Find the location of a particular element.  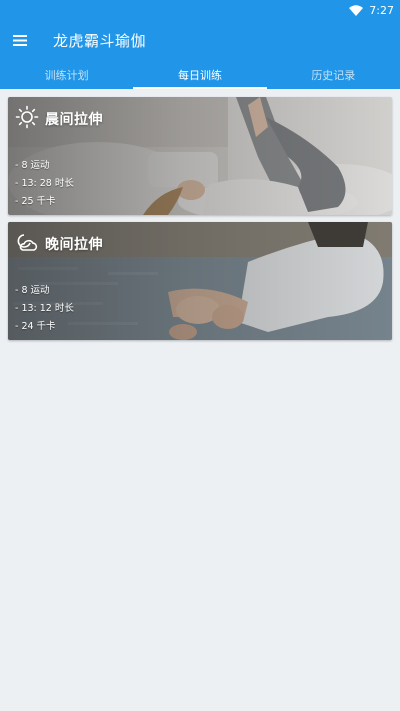

status-time: 7:27 is located at coordinates (381, 10).